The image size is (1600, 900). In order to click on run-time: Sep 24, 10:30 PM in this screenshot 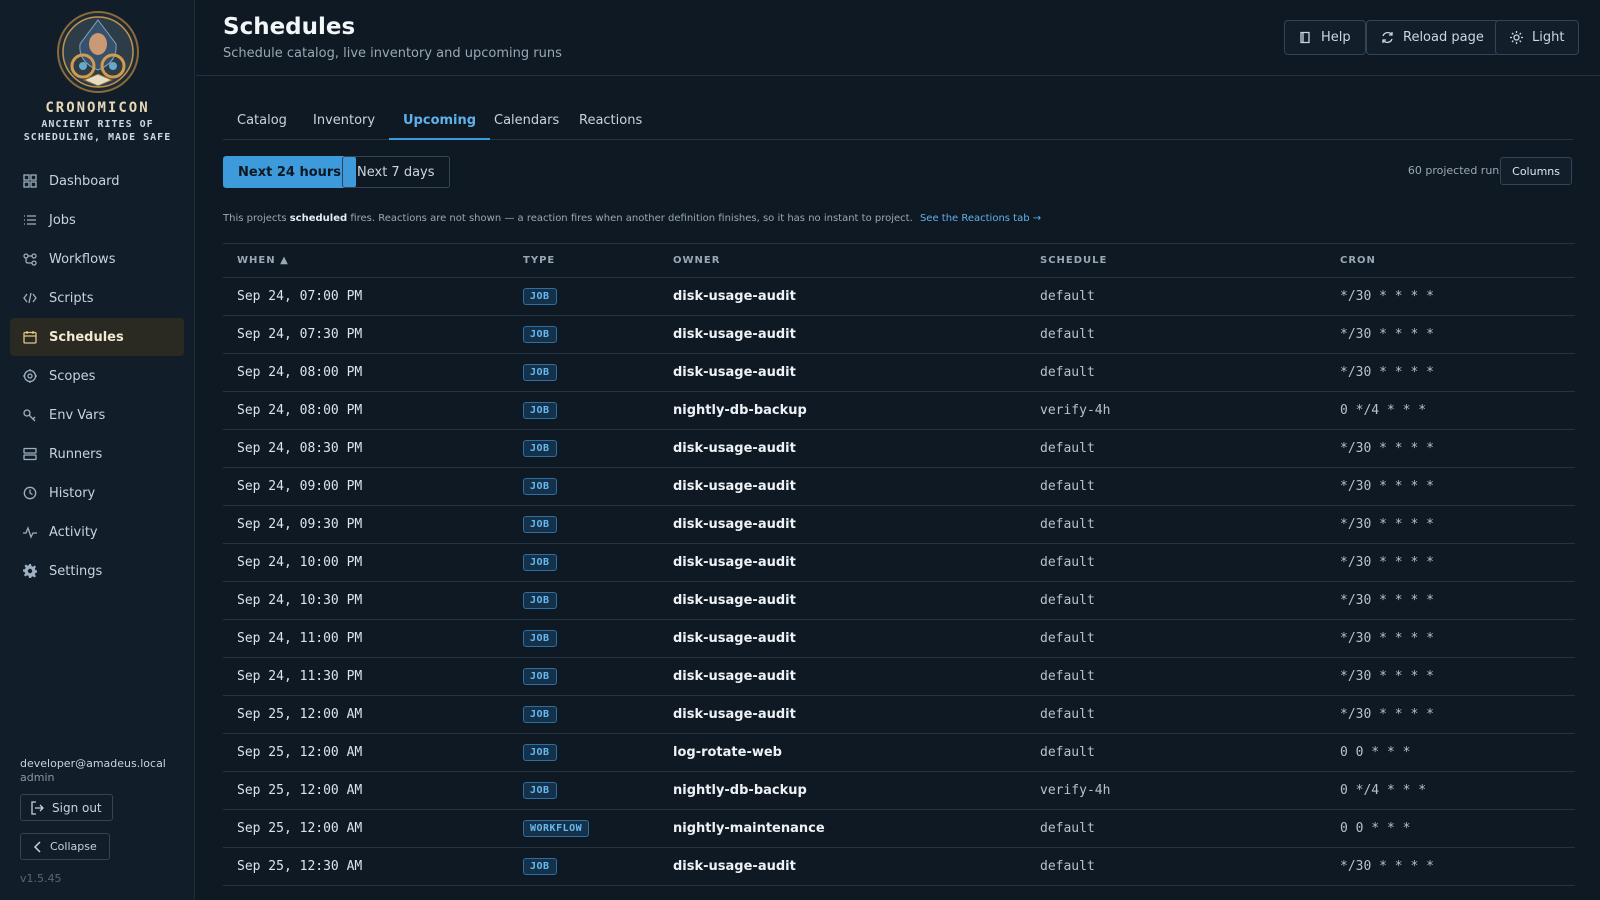, I will do `click(300, 600)`.